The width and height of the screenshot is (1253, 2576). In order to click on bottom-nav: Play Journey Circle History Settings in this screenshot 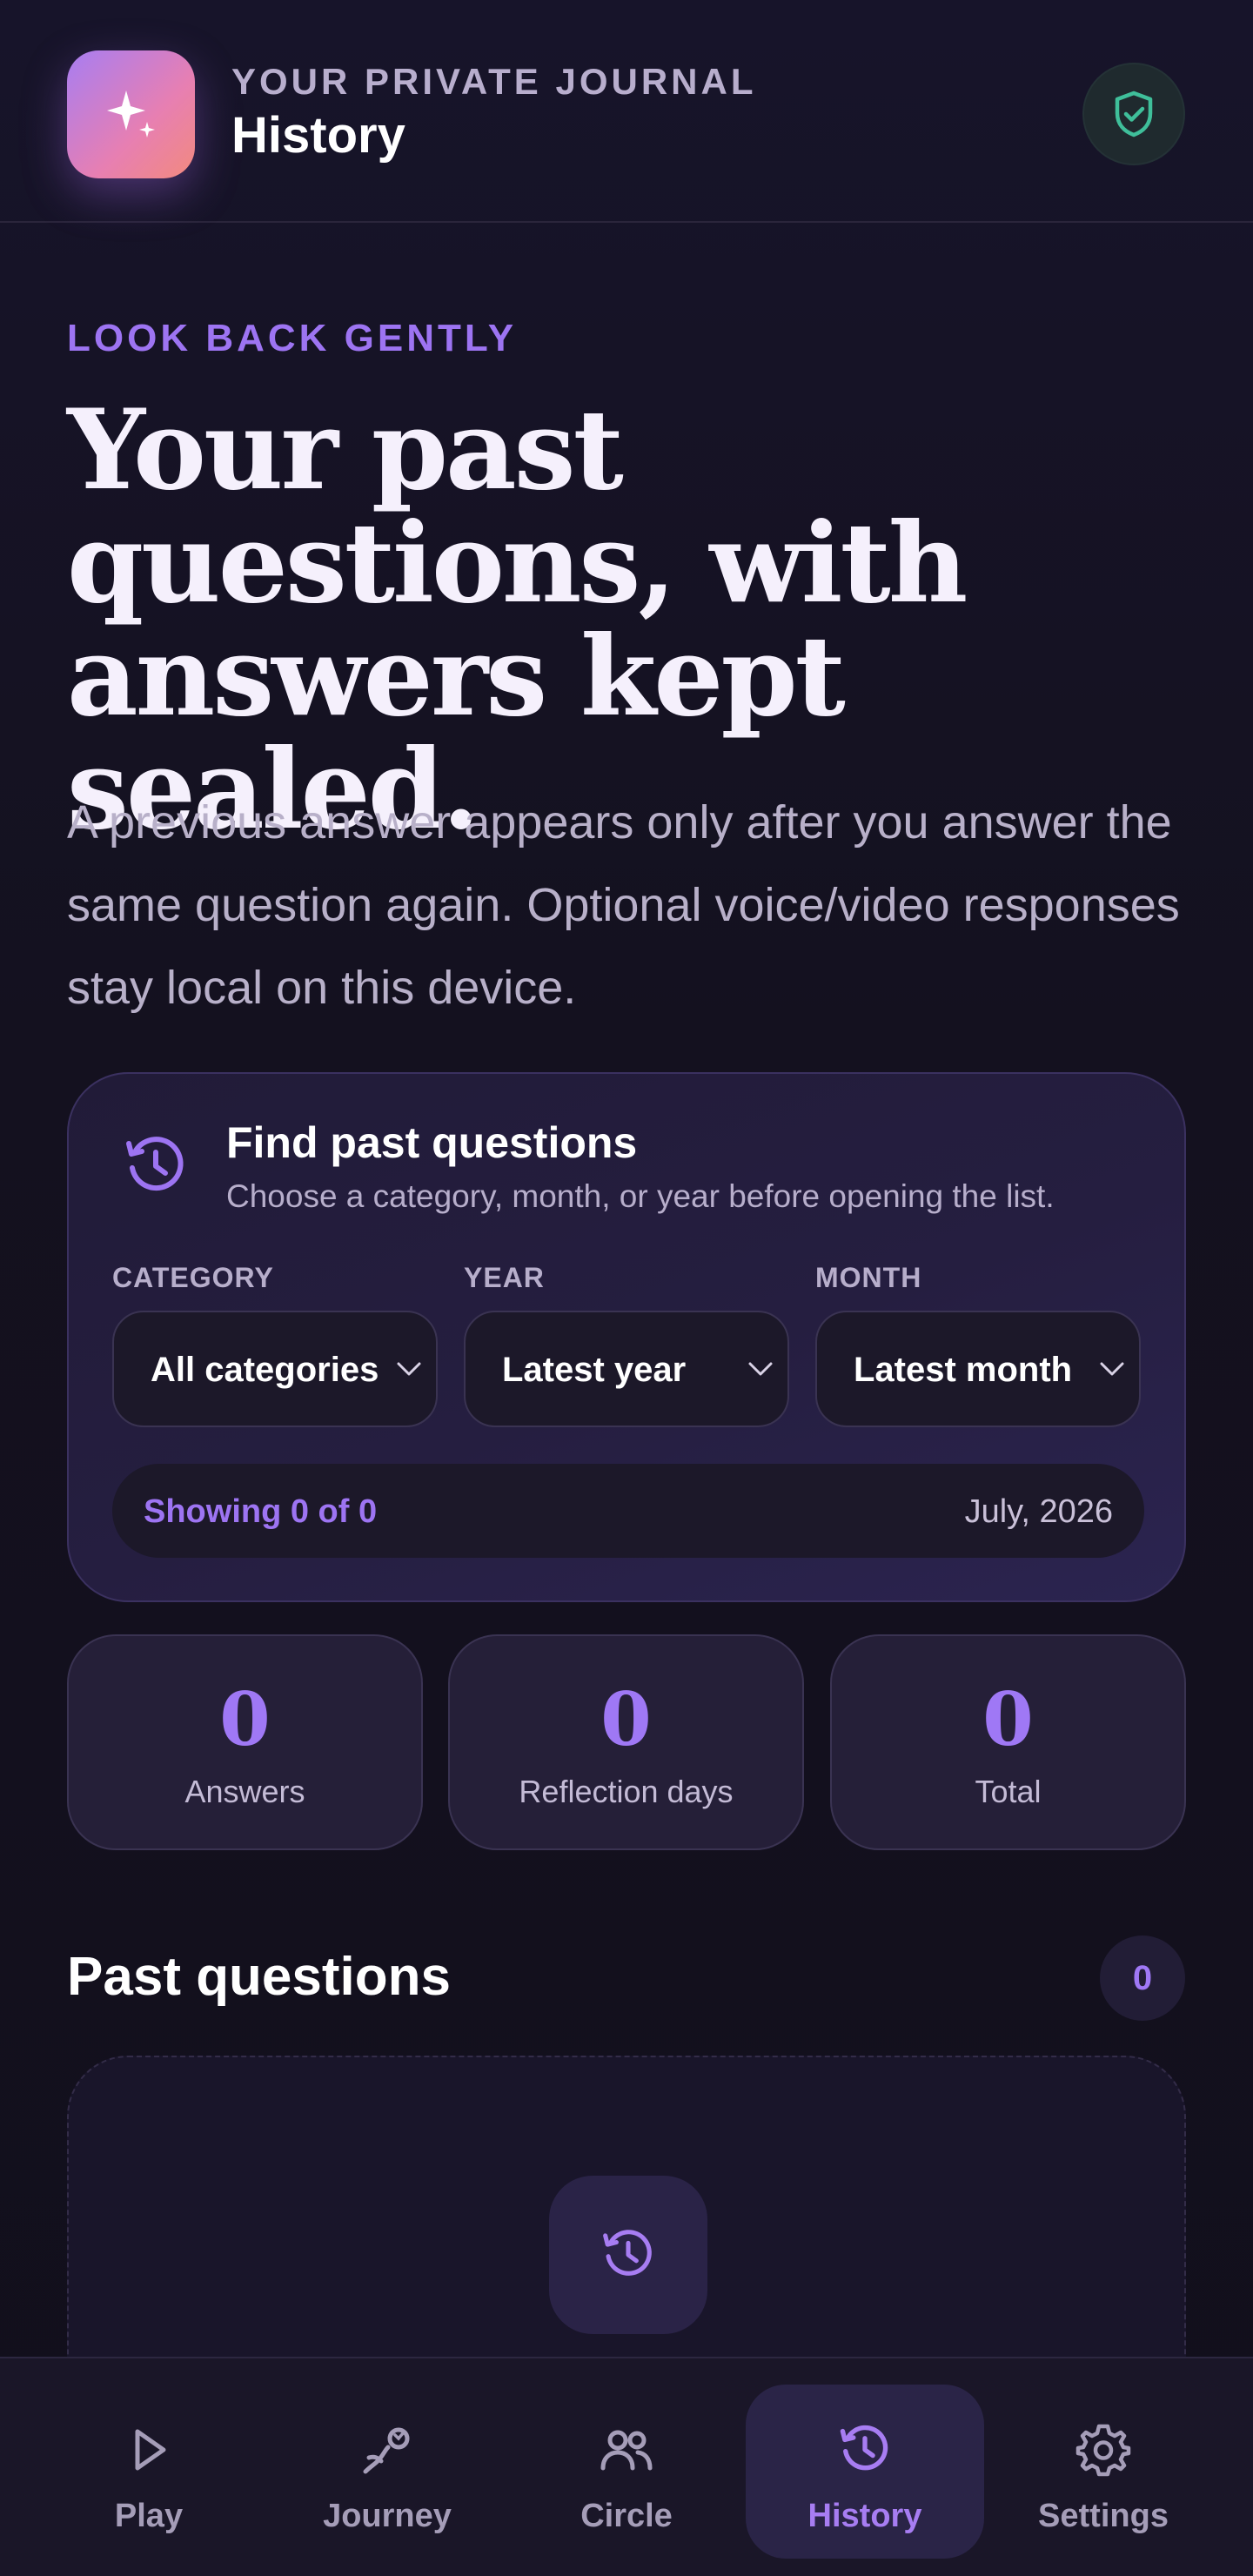, I will do `click(626, 2467)`.